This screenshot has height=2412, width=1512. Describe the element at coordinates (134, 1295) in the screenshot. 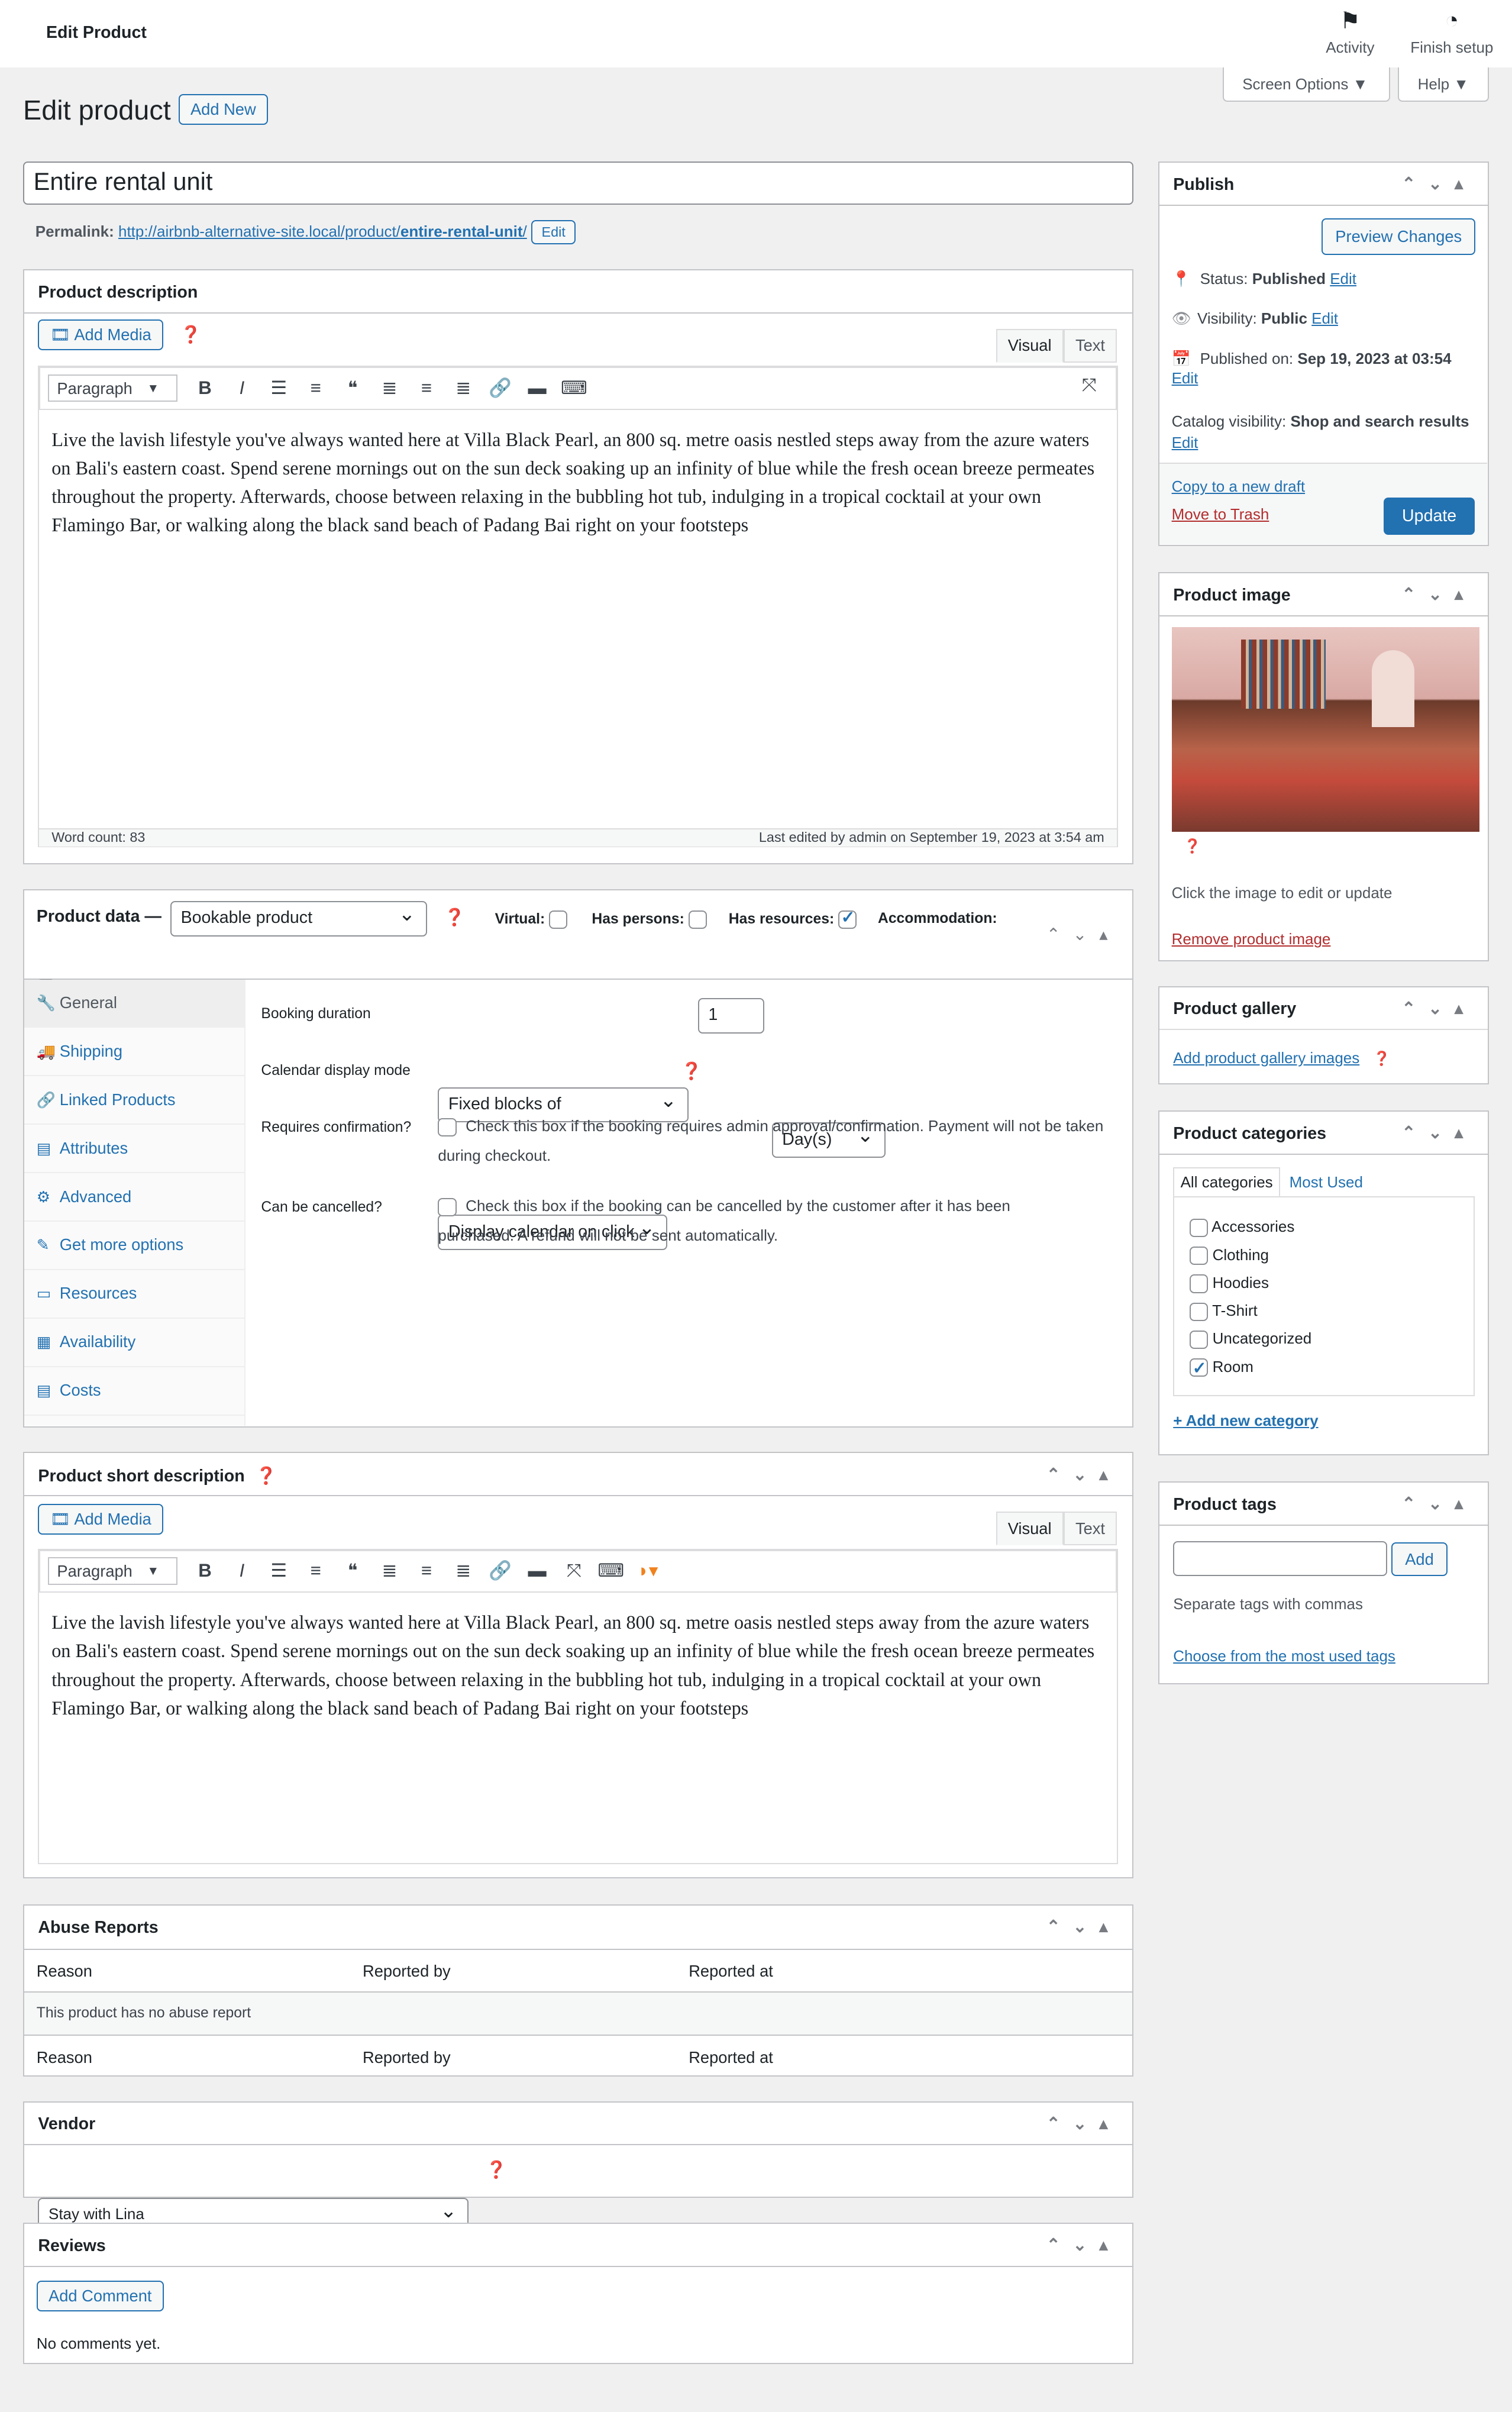

I see `tab-resources: ▭ Resources` at that location.